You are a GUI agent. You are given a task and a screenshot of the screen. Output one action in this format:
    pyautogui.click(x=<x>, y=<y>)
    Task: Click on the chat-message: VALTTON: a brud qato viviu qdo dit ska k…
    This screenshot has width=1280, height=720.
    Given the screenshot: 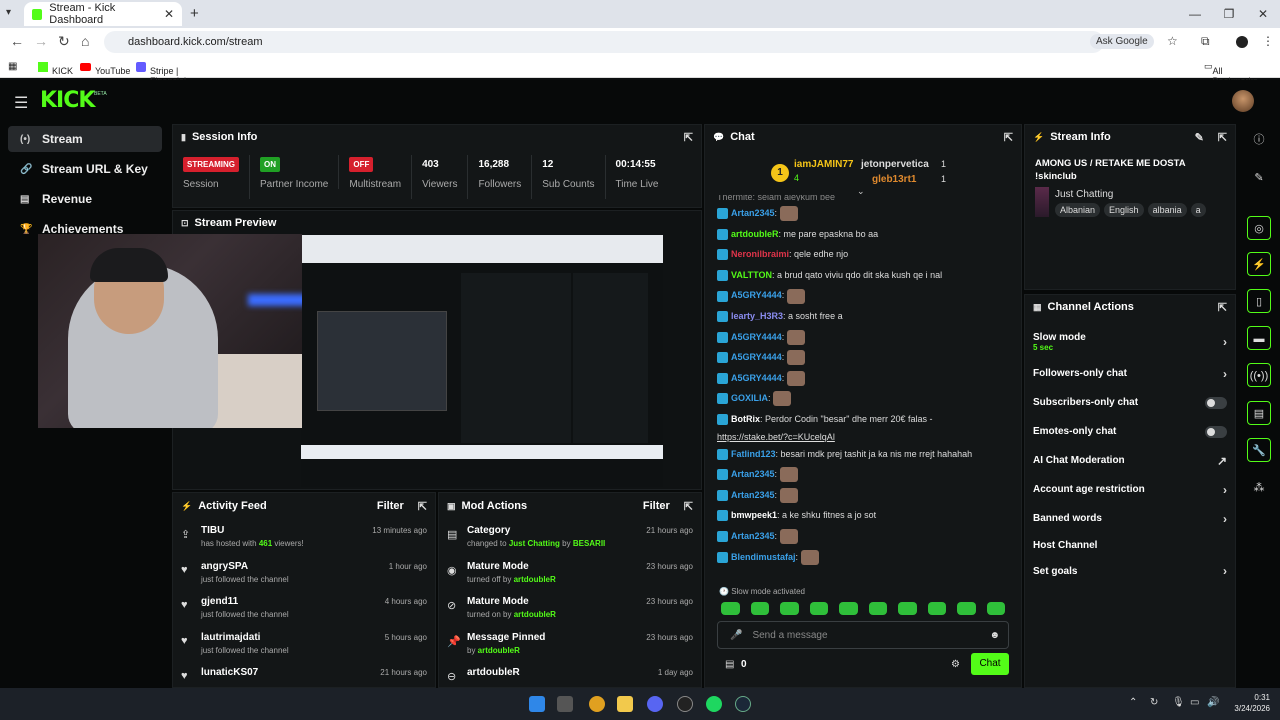 What is the action you would take?
    pyautogui.click(x=863, y=275)
    